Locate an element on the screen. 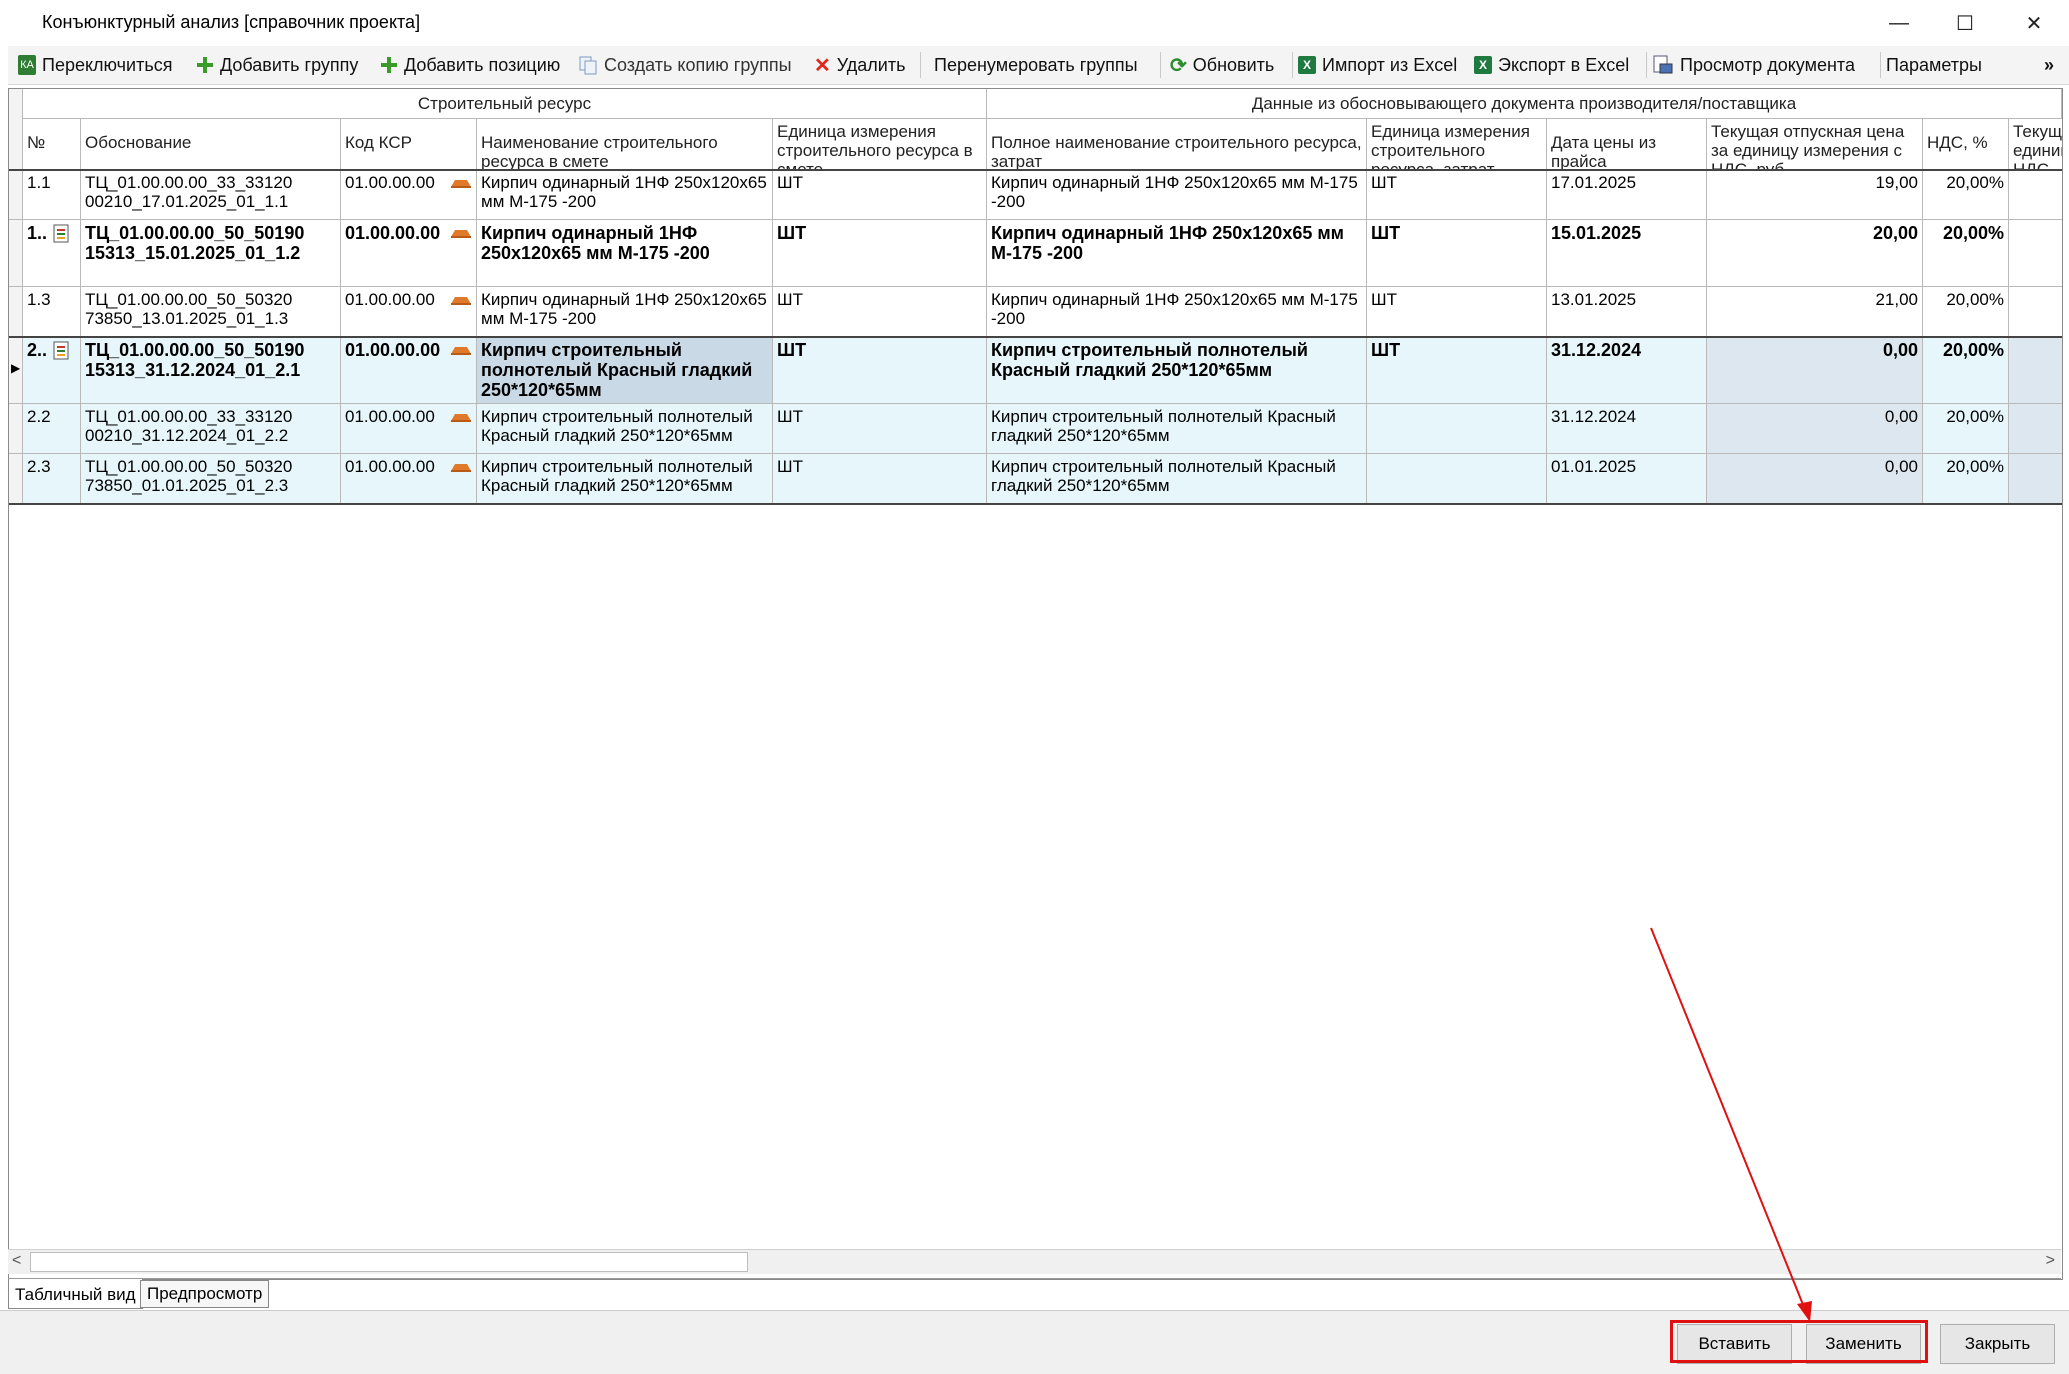  copy-group-button: Создать копию группы is located at coordinates (685, 65).